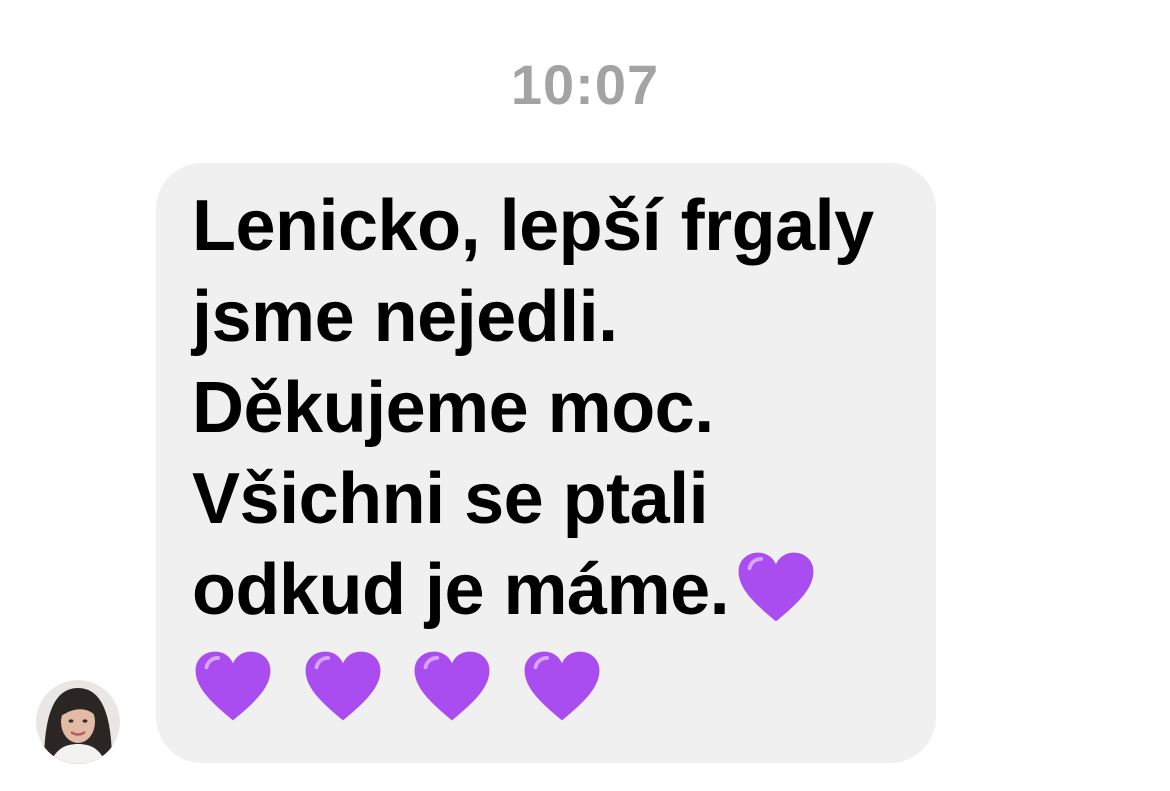 The height and width of the screenshot is (791, 1170). I want to click on message-last-text-line: odkud je máme., so click(549, 590).